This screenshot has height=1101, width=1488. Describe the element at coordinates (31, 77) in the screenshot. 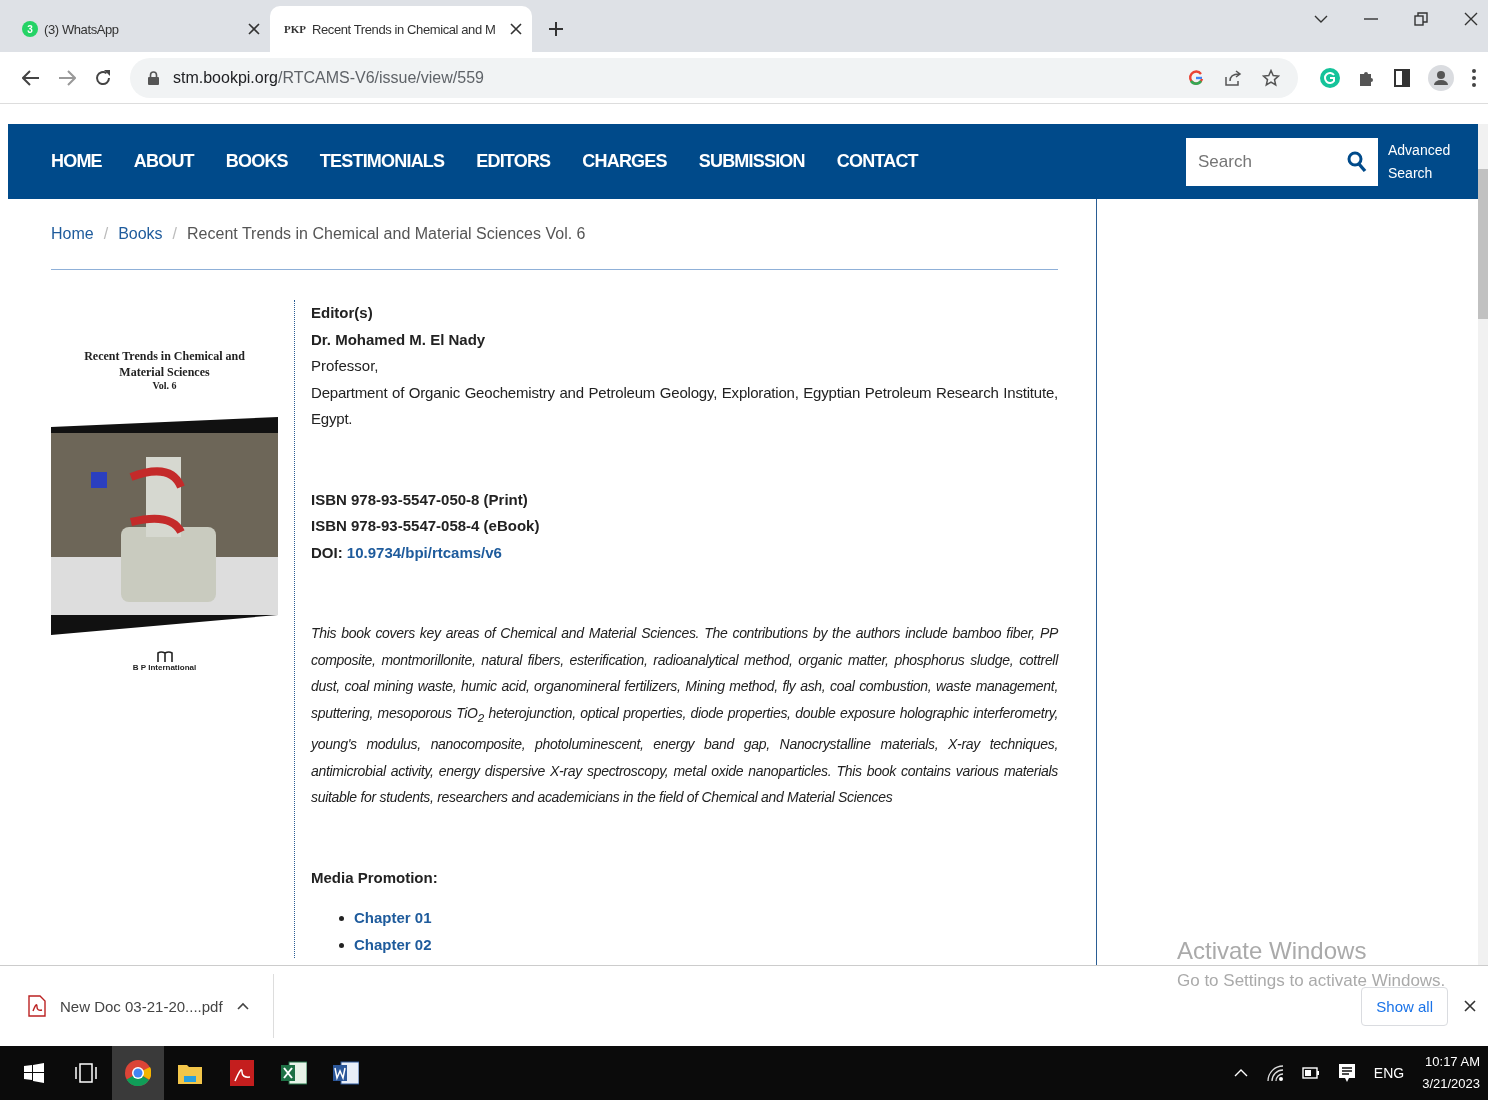

I see `back-arrow-icon` at that location.